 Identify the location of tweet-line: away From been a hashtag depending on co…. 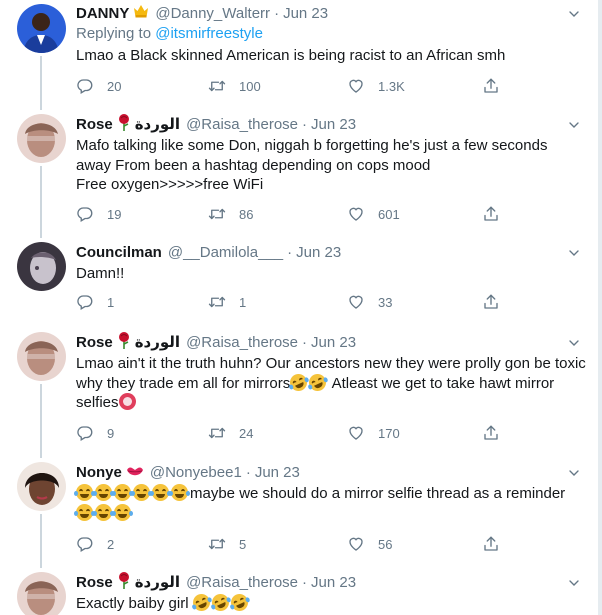
(253, 165).